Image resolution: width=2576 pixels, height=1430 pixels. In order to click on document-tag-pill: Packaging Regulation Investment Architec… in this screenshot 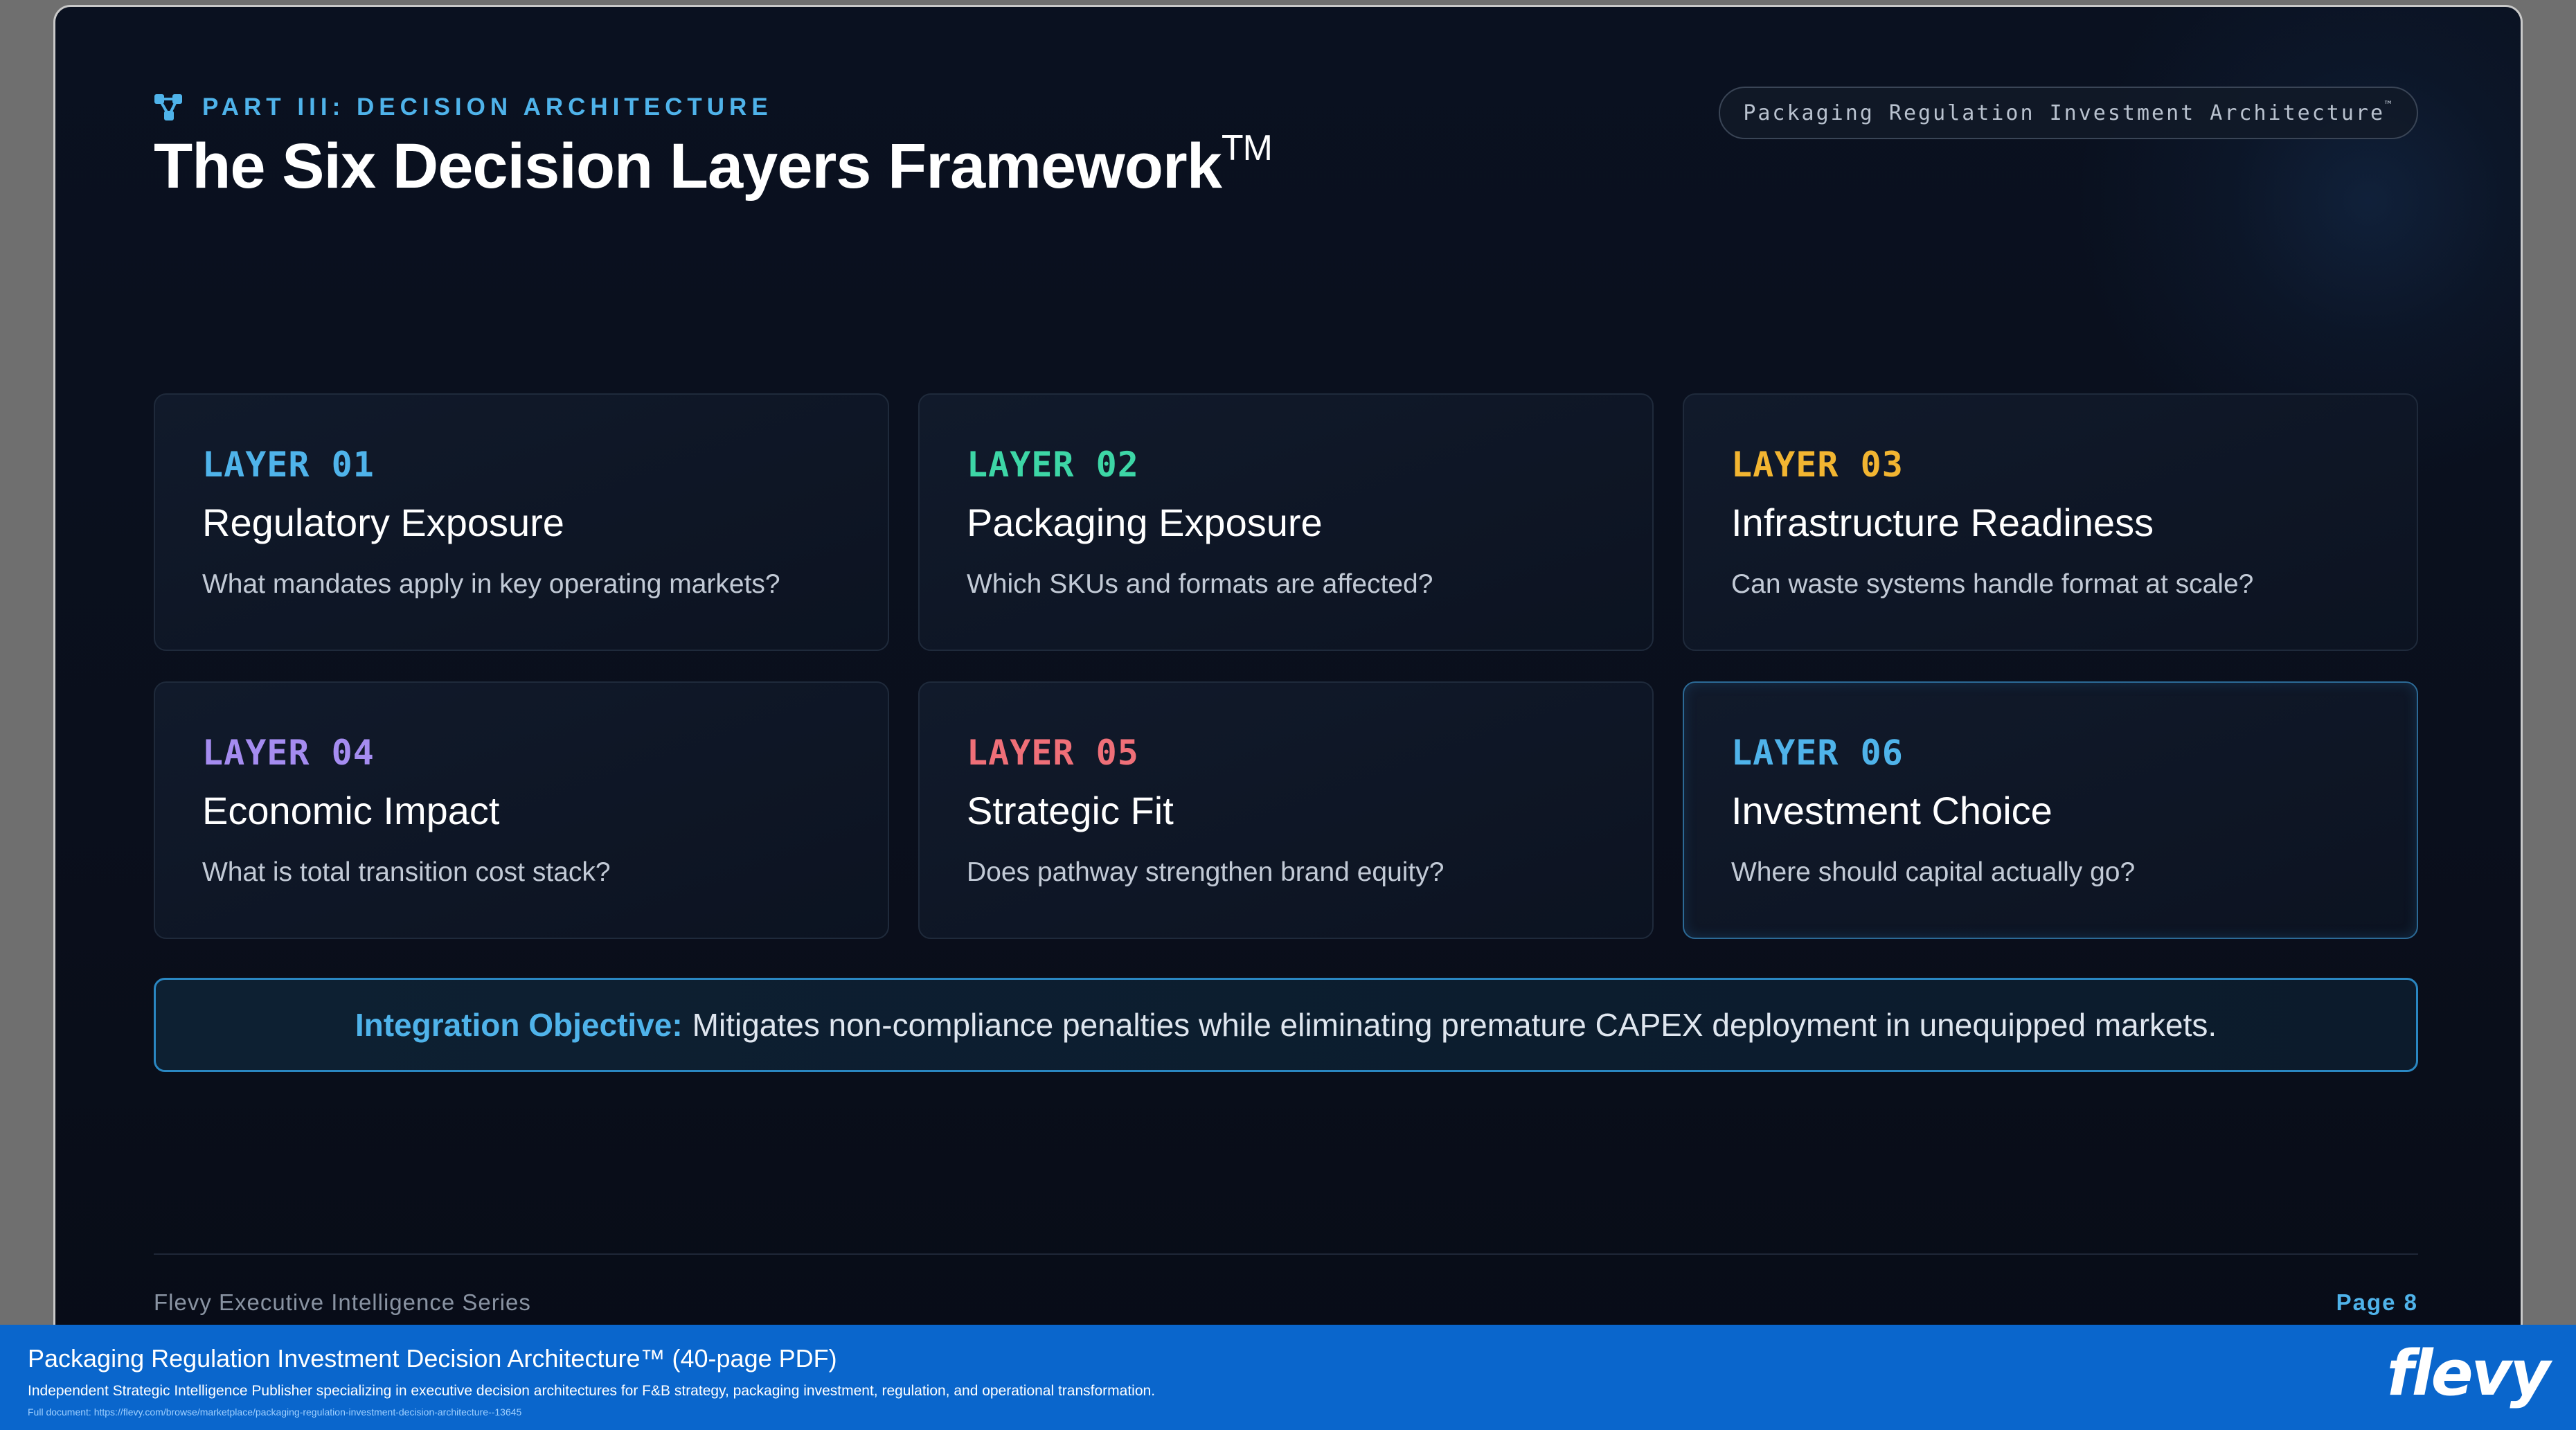, I will do `click(2068, 113)`.